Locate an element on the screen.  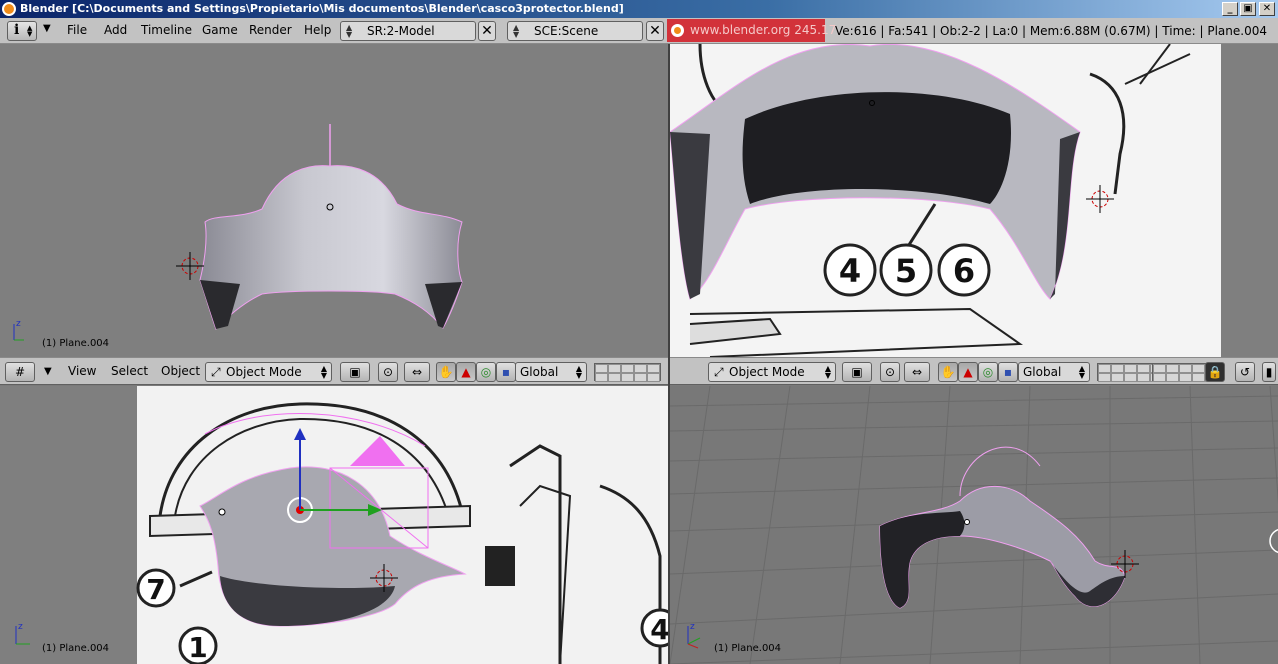
delete-screen-button: ✕ is located at coordinates (487, 31).